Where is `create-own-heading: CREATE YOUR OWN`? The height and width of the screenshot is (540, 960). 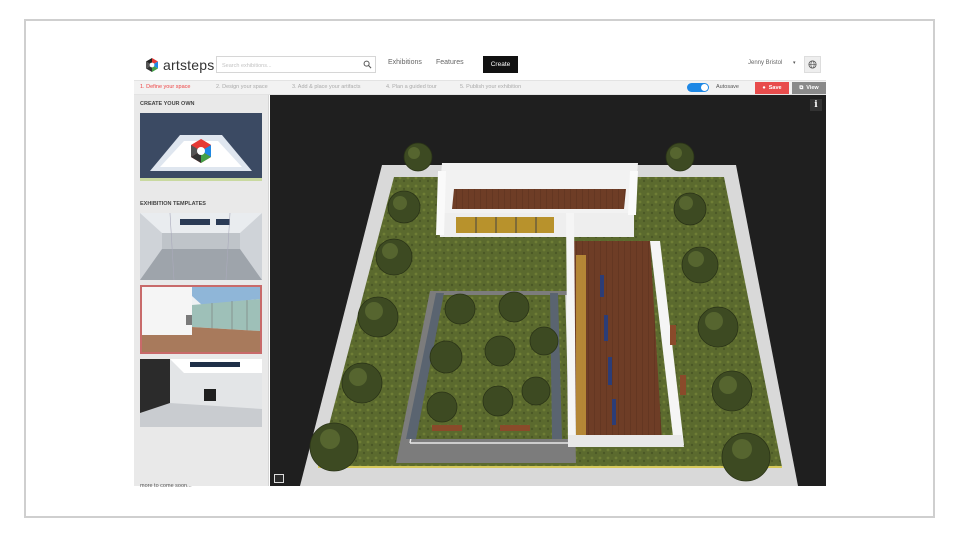
create-own-heading: CREATE YOUR OWN is located at coordinates (167, 104).